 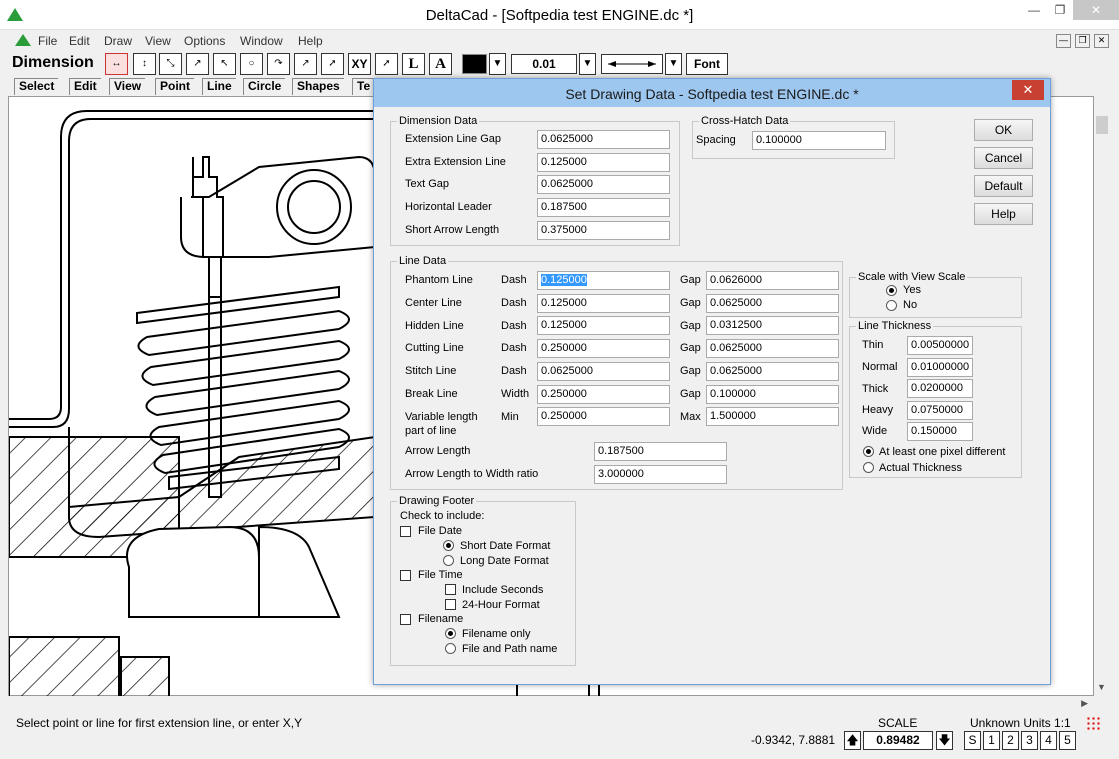 I want to click on center-gap-input: 0.0625000, so click(x=772, y=303).